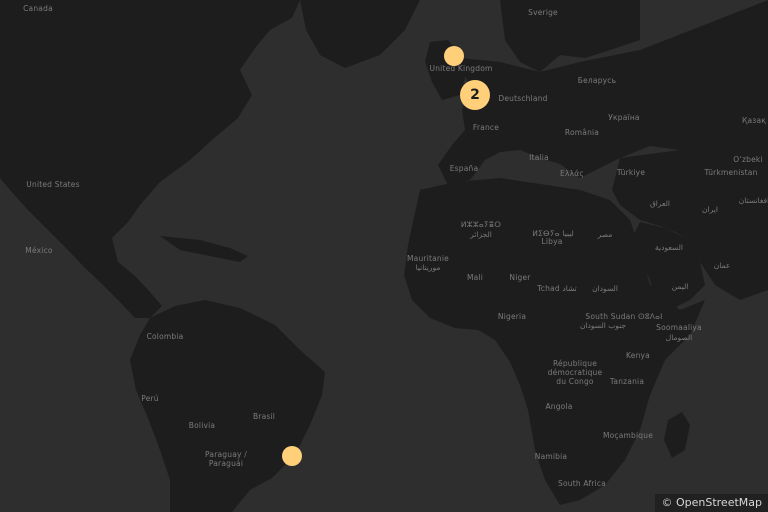  I want to click on label-saudi: السعودية, so click(669, 247).